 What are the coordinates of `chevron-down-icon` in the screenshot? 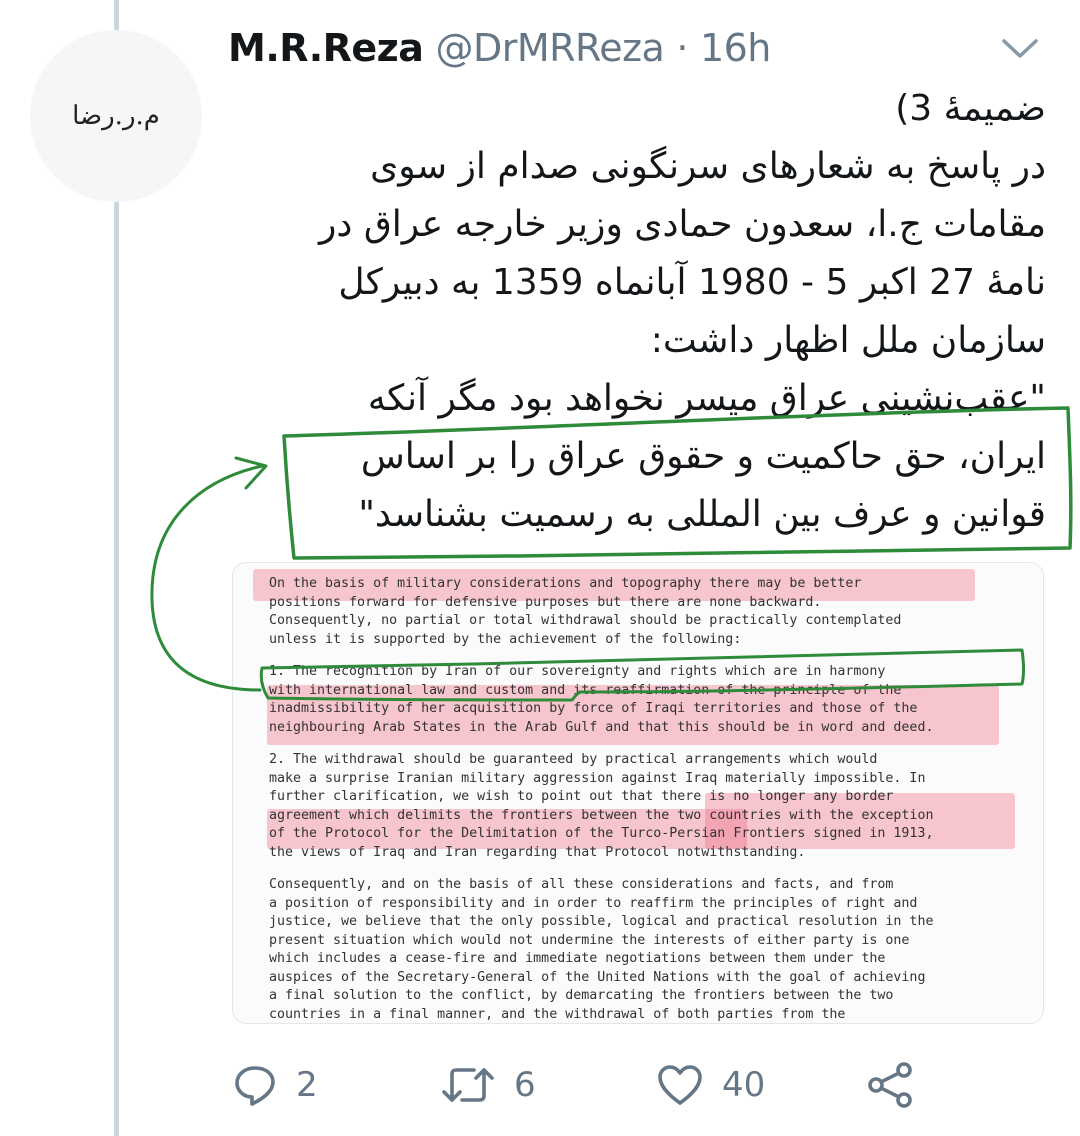 It's located at (1020, 49).